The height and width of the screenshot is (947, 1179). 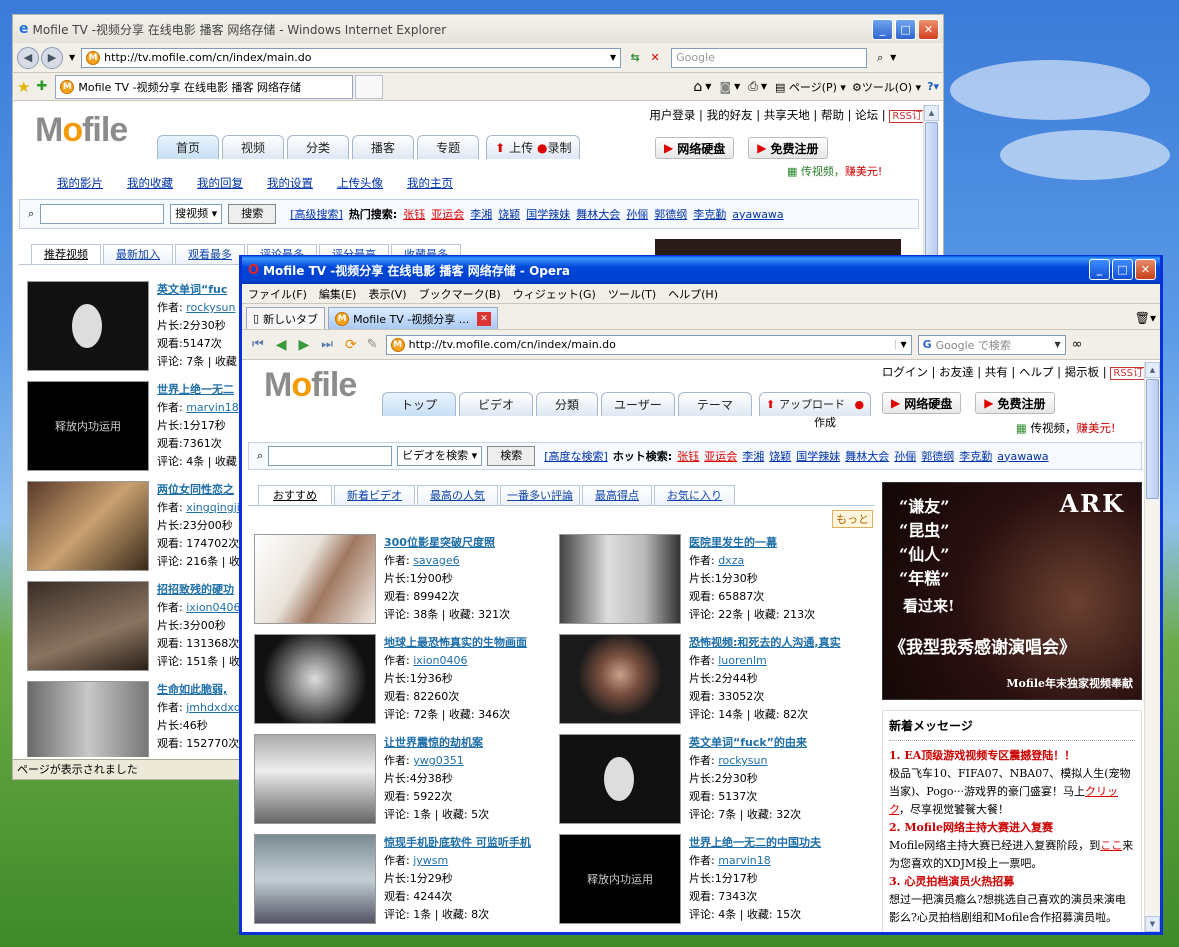 I want to click on menu-bookmarks: ブックマーク(B), so click(x=460, y=294).